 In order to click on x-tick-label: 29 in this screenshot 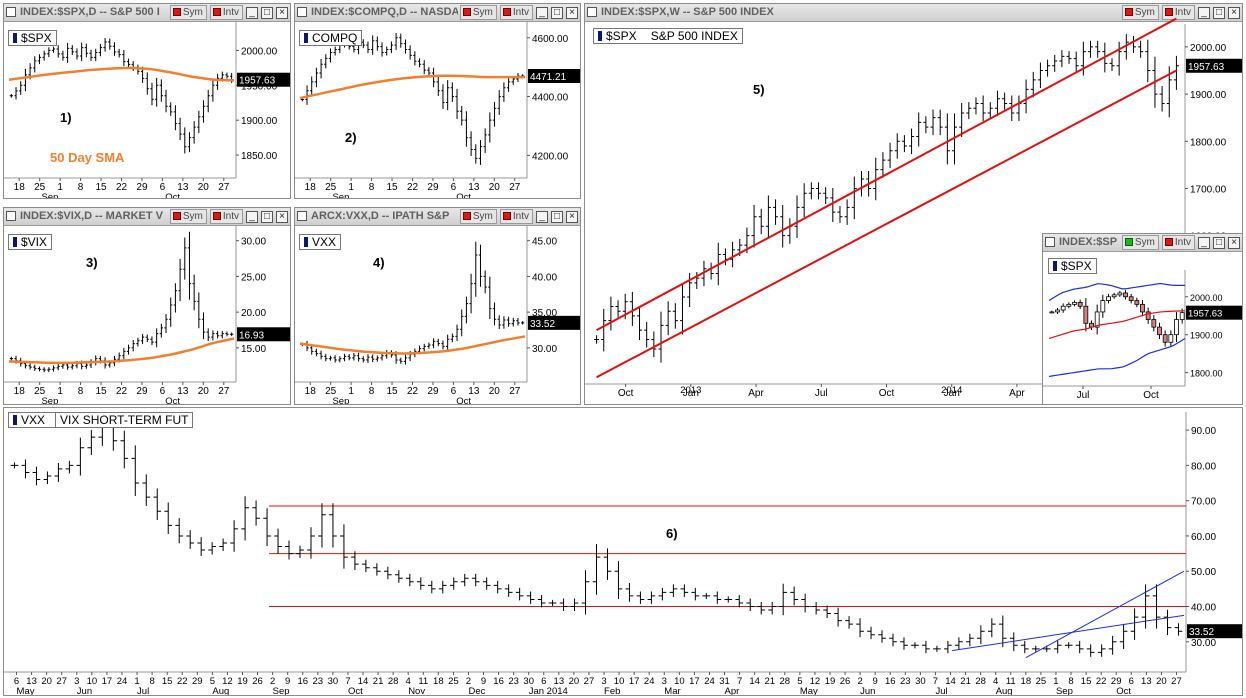, I will do `click(197, 681)`.